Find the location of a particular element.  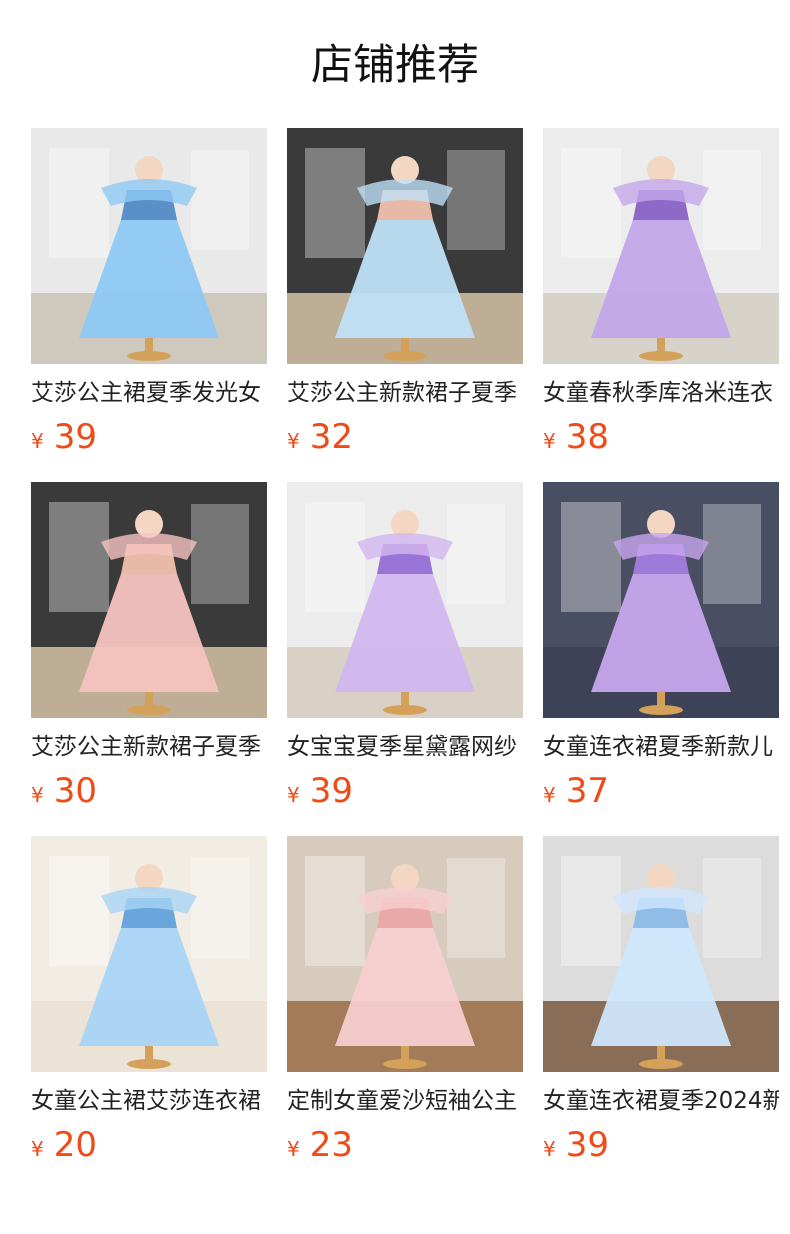

purple-kuromi-bow-dress-photo is located at coordinates (661, 600).